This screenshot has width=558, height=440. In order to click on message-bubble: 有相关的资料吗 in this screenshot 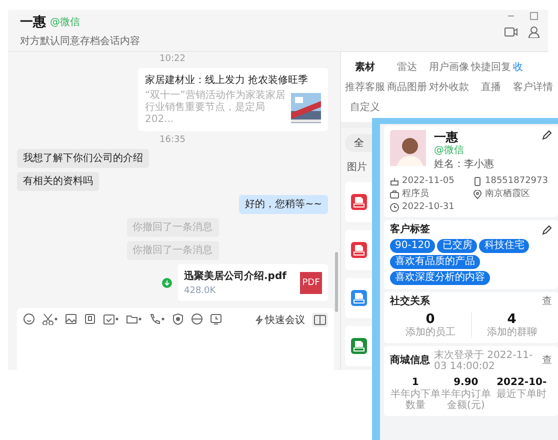, I will do `click(58, 181)`.